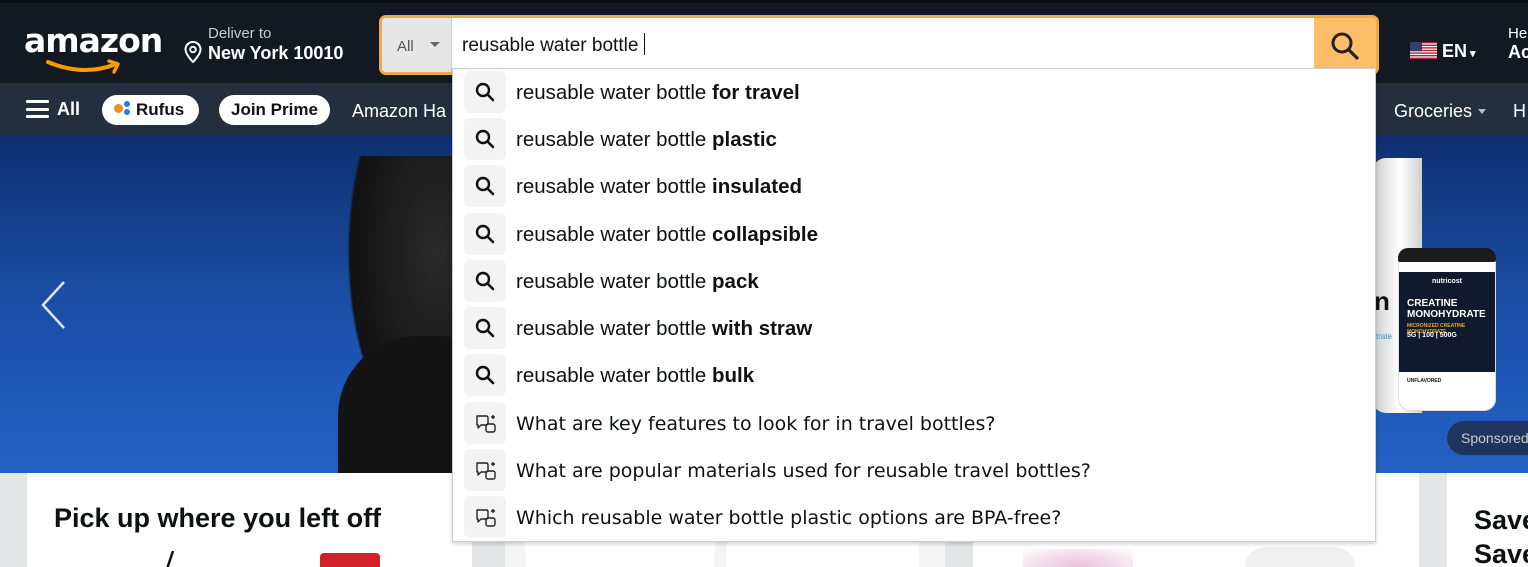 Image resolution: width=1528 pixels, height=567 pixels. Describe the element at coordinates (733, 375) in the screenshot. I see `suggestion-completion: bulk` at that location.